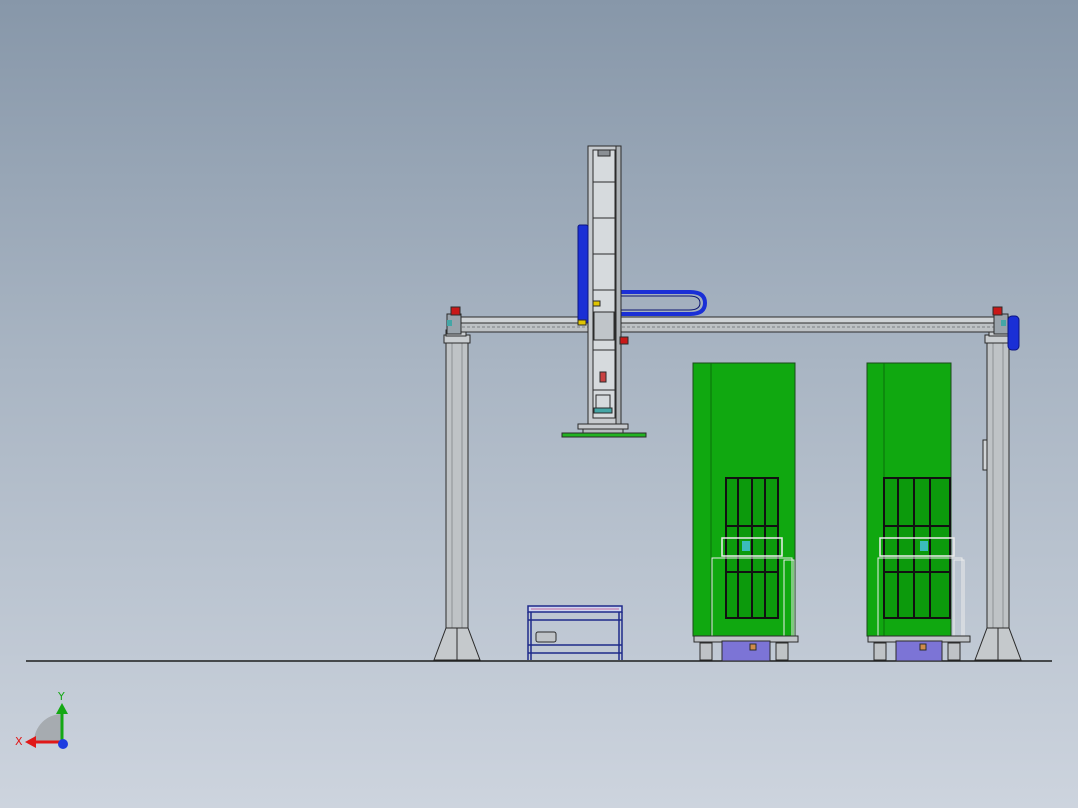  What do you see at coordinates (48, 728) in the screenshot?
I see `triad-plane` at bounding box center [48, 728].